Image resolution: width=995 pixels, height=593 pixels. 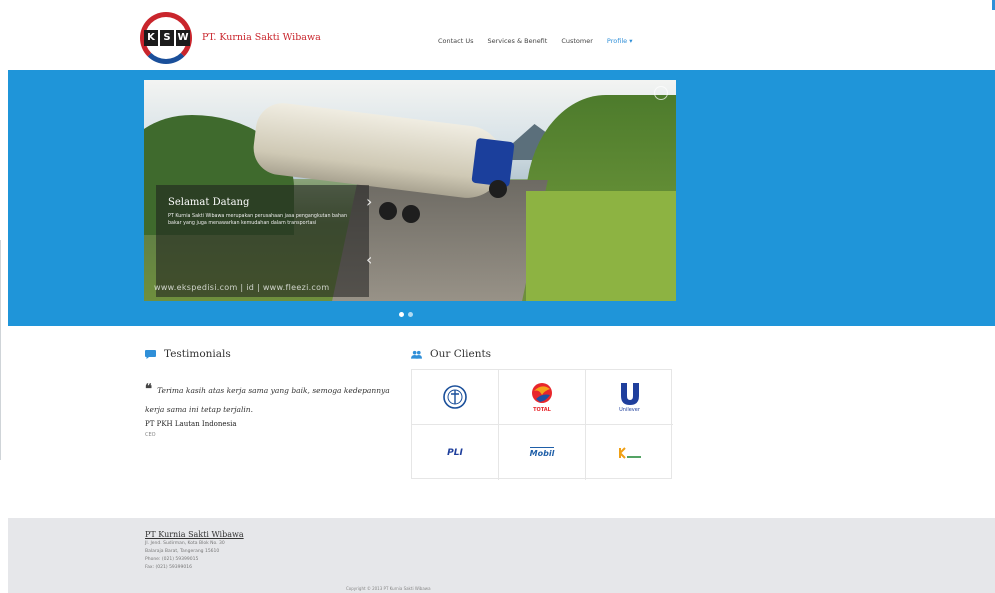 I want to click on client-mobil: Mobil, so click(x=542, y=452).